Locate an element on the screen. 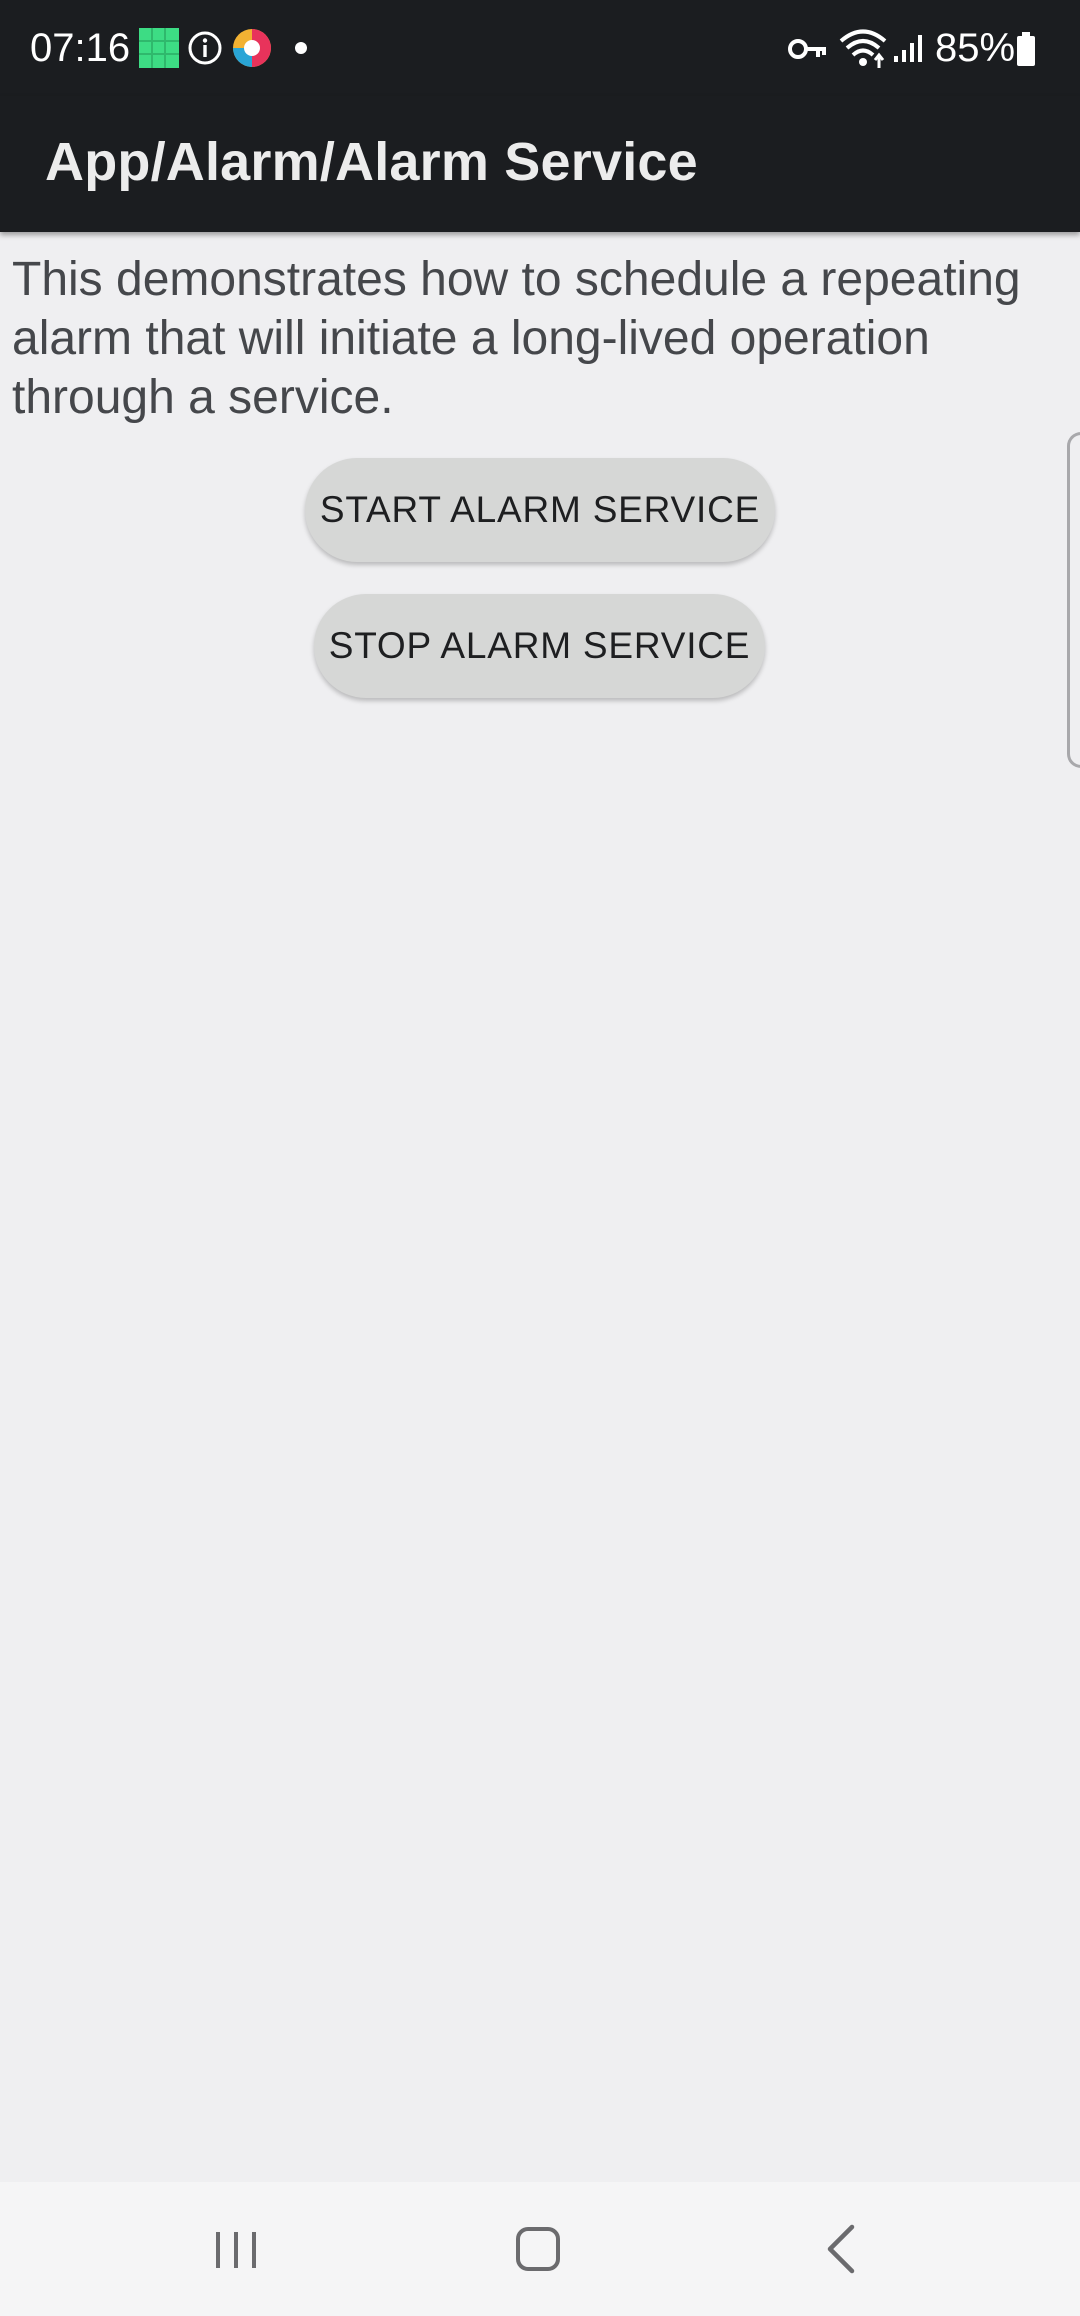 The image size is (1080, 2316). dot-icon is located at coordinates (301, 48).